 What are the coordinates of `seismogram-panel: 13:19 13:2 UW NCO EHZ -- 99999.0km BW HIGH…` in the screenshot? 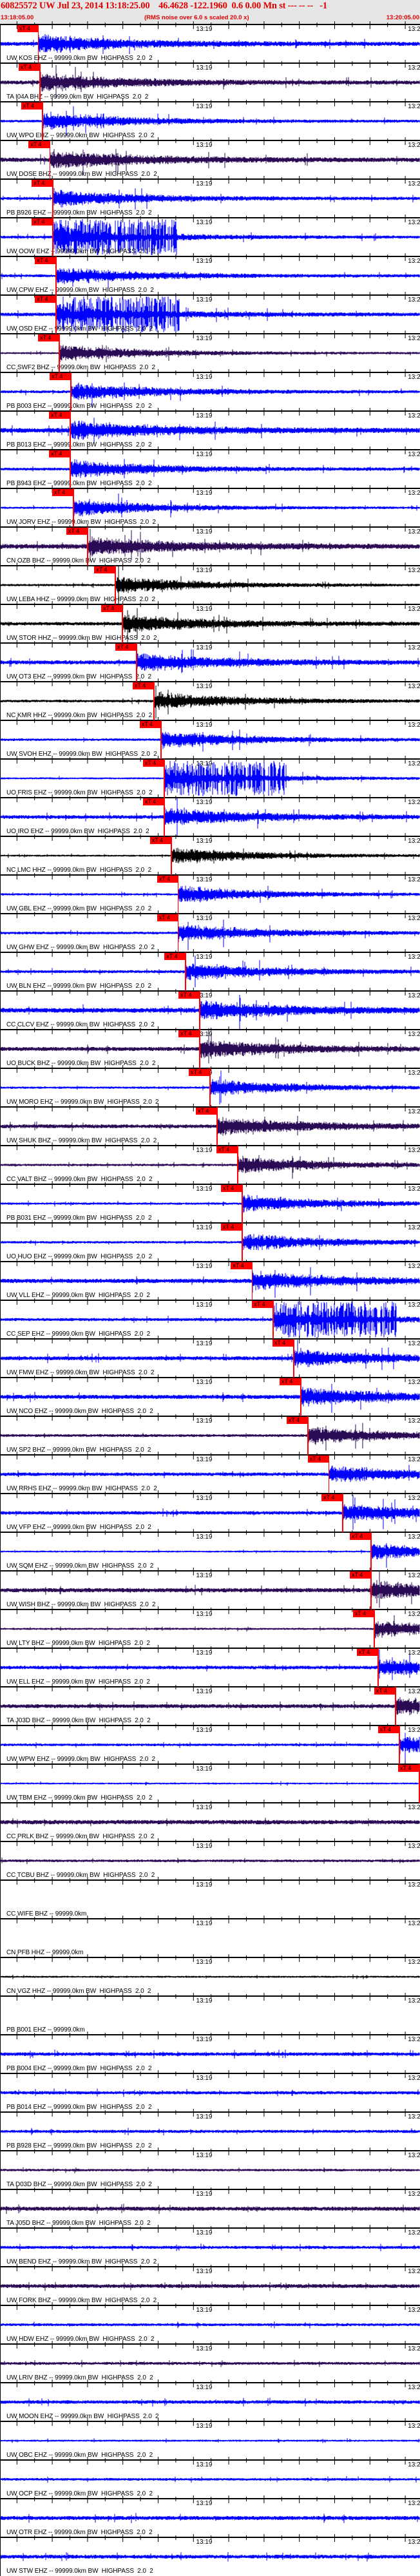 It's located at (210, 1395).